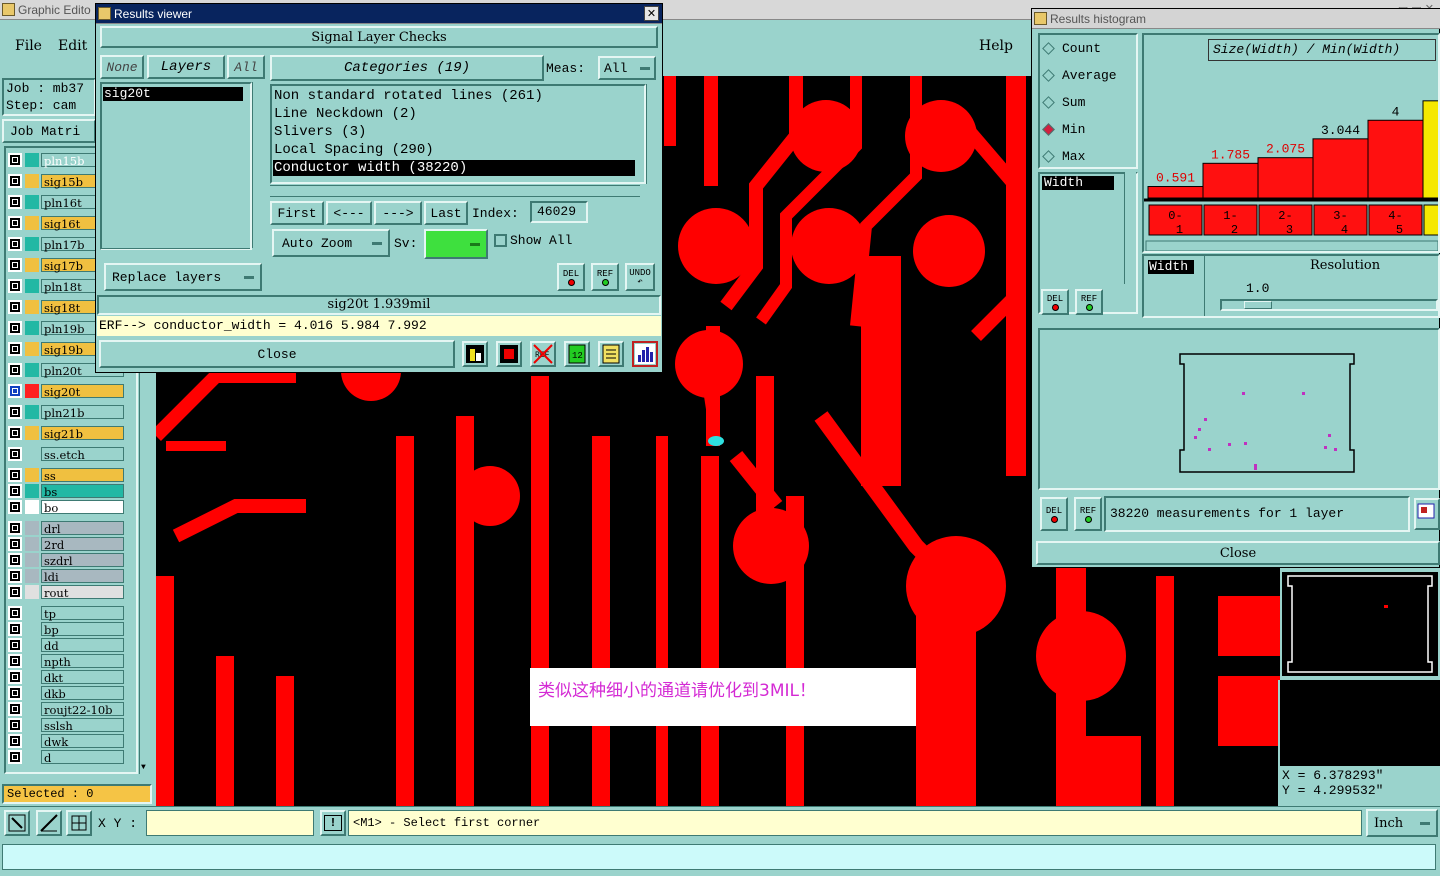 This screenshot has width=1440, height=876. Describe the element at coordinates (66, 661) in the screenshot. I see `layer-row: npth` at that location.